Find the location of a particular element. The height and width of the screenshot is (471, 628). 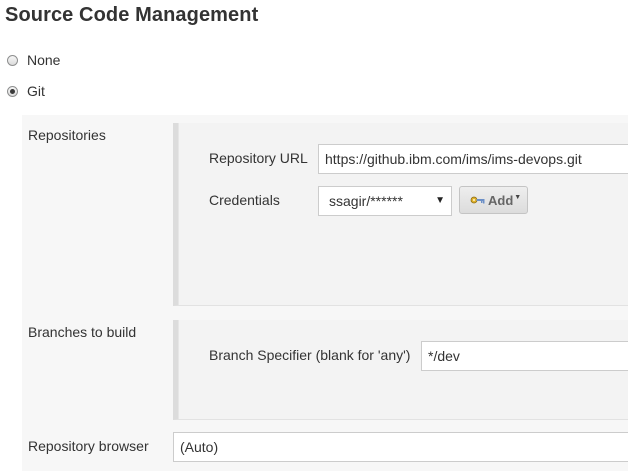

branch-specifier-label: Branch Specifier (blank for 'any') is located at coordinates (310, 355).